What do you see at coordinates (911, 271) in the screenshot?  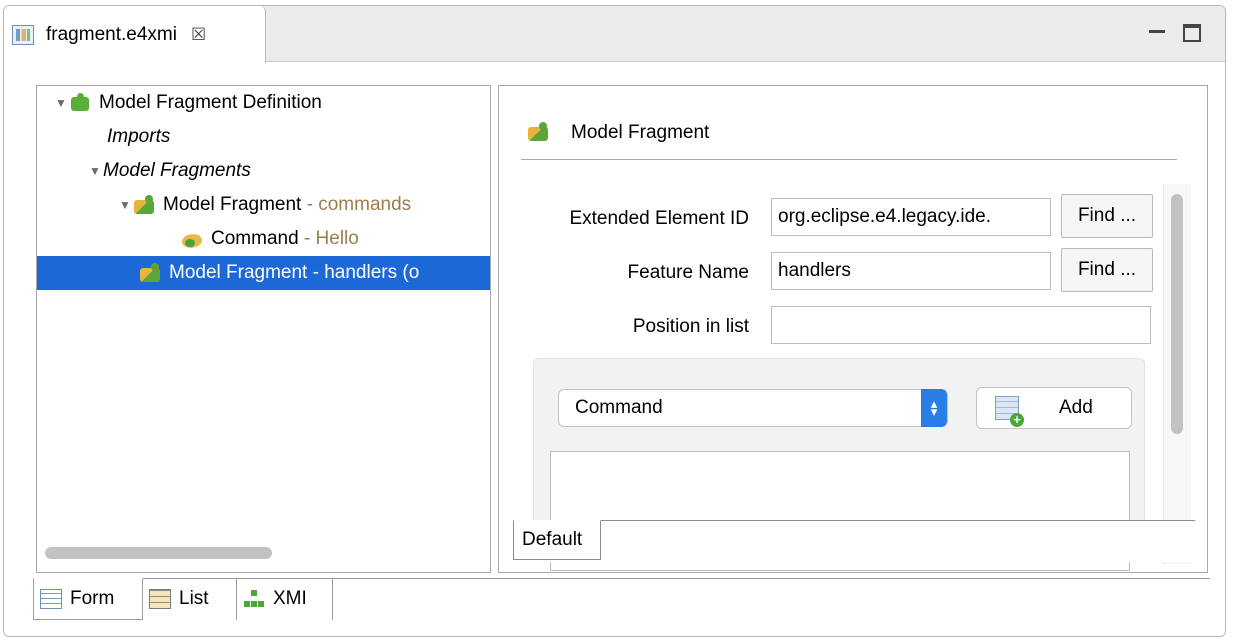 I see `feature-name-input` at bounding box center [911, 271].